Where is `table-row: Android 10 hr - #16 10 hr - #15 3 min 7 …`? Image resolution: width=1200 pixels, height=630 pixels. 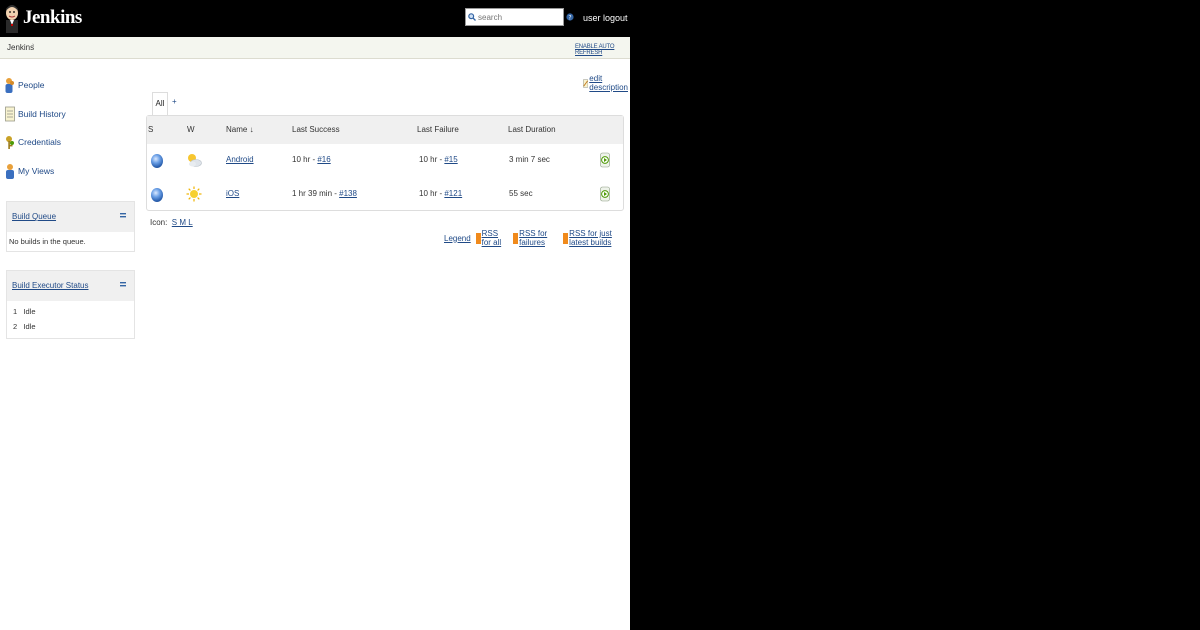
table-row: Android 10 hr - #16 10 hr - #15 3 min 7 … is located at coordinates (385, 161).